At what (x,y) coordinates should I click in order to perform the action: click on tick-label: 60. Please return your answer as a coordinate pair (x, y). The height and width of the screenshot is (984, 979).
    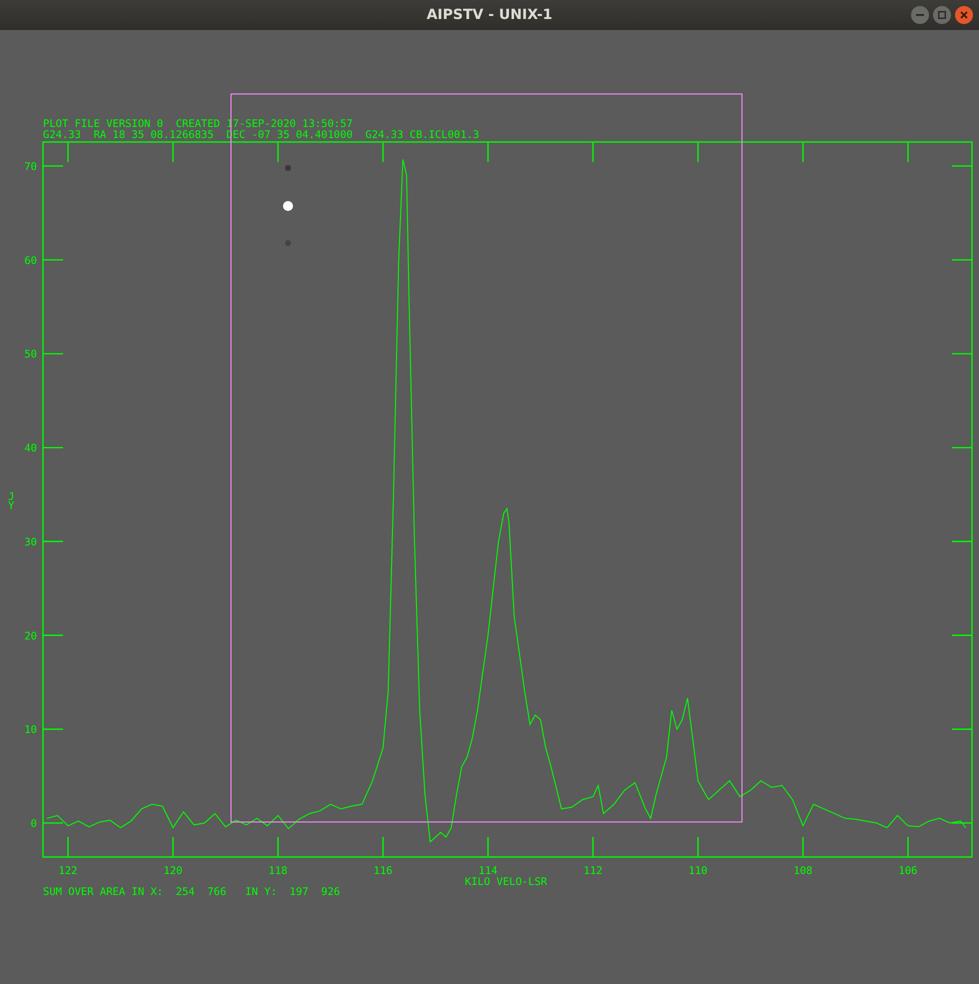
    Looking at the image, I should click on (30, 260).